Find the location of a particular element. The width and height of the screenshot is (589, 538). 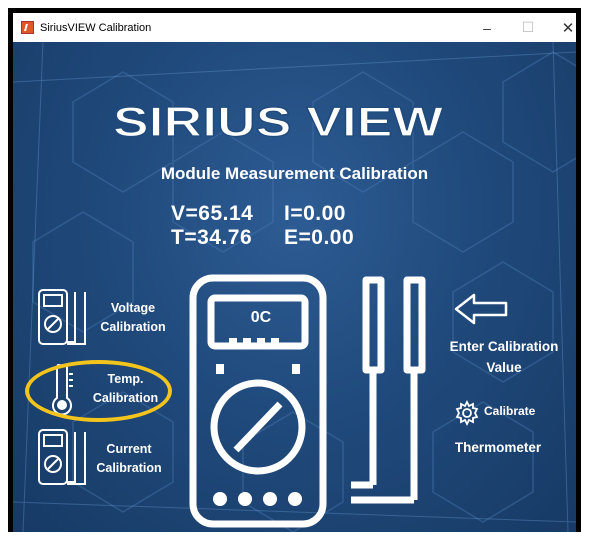

enter-calibration-line1: Enter Calibration is located at coordinates (504, 346).